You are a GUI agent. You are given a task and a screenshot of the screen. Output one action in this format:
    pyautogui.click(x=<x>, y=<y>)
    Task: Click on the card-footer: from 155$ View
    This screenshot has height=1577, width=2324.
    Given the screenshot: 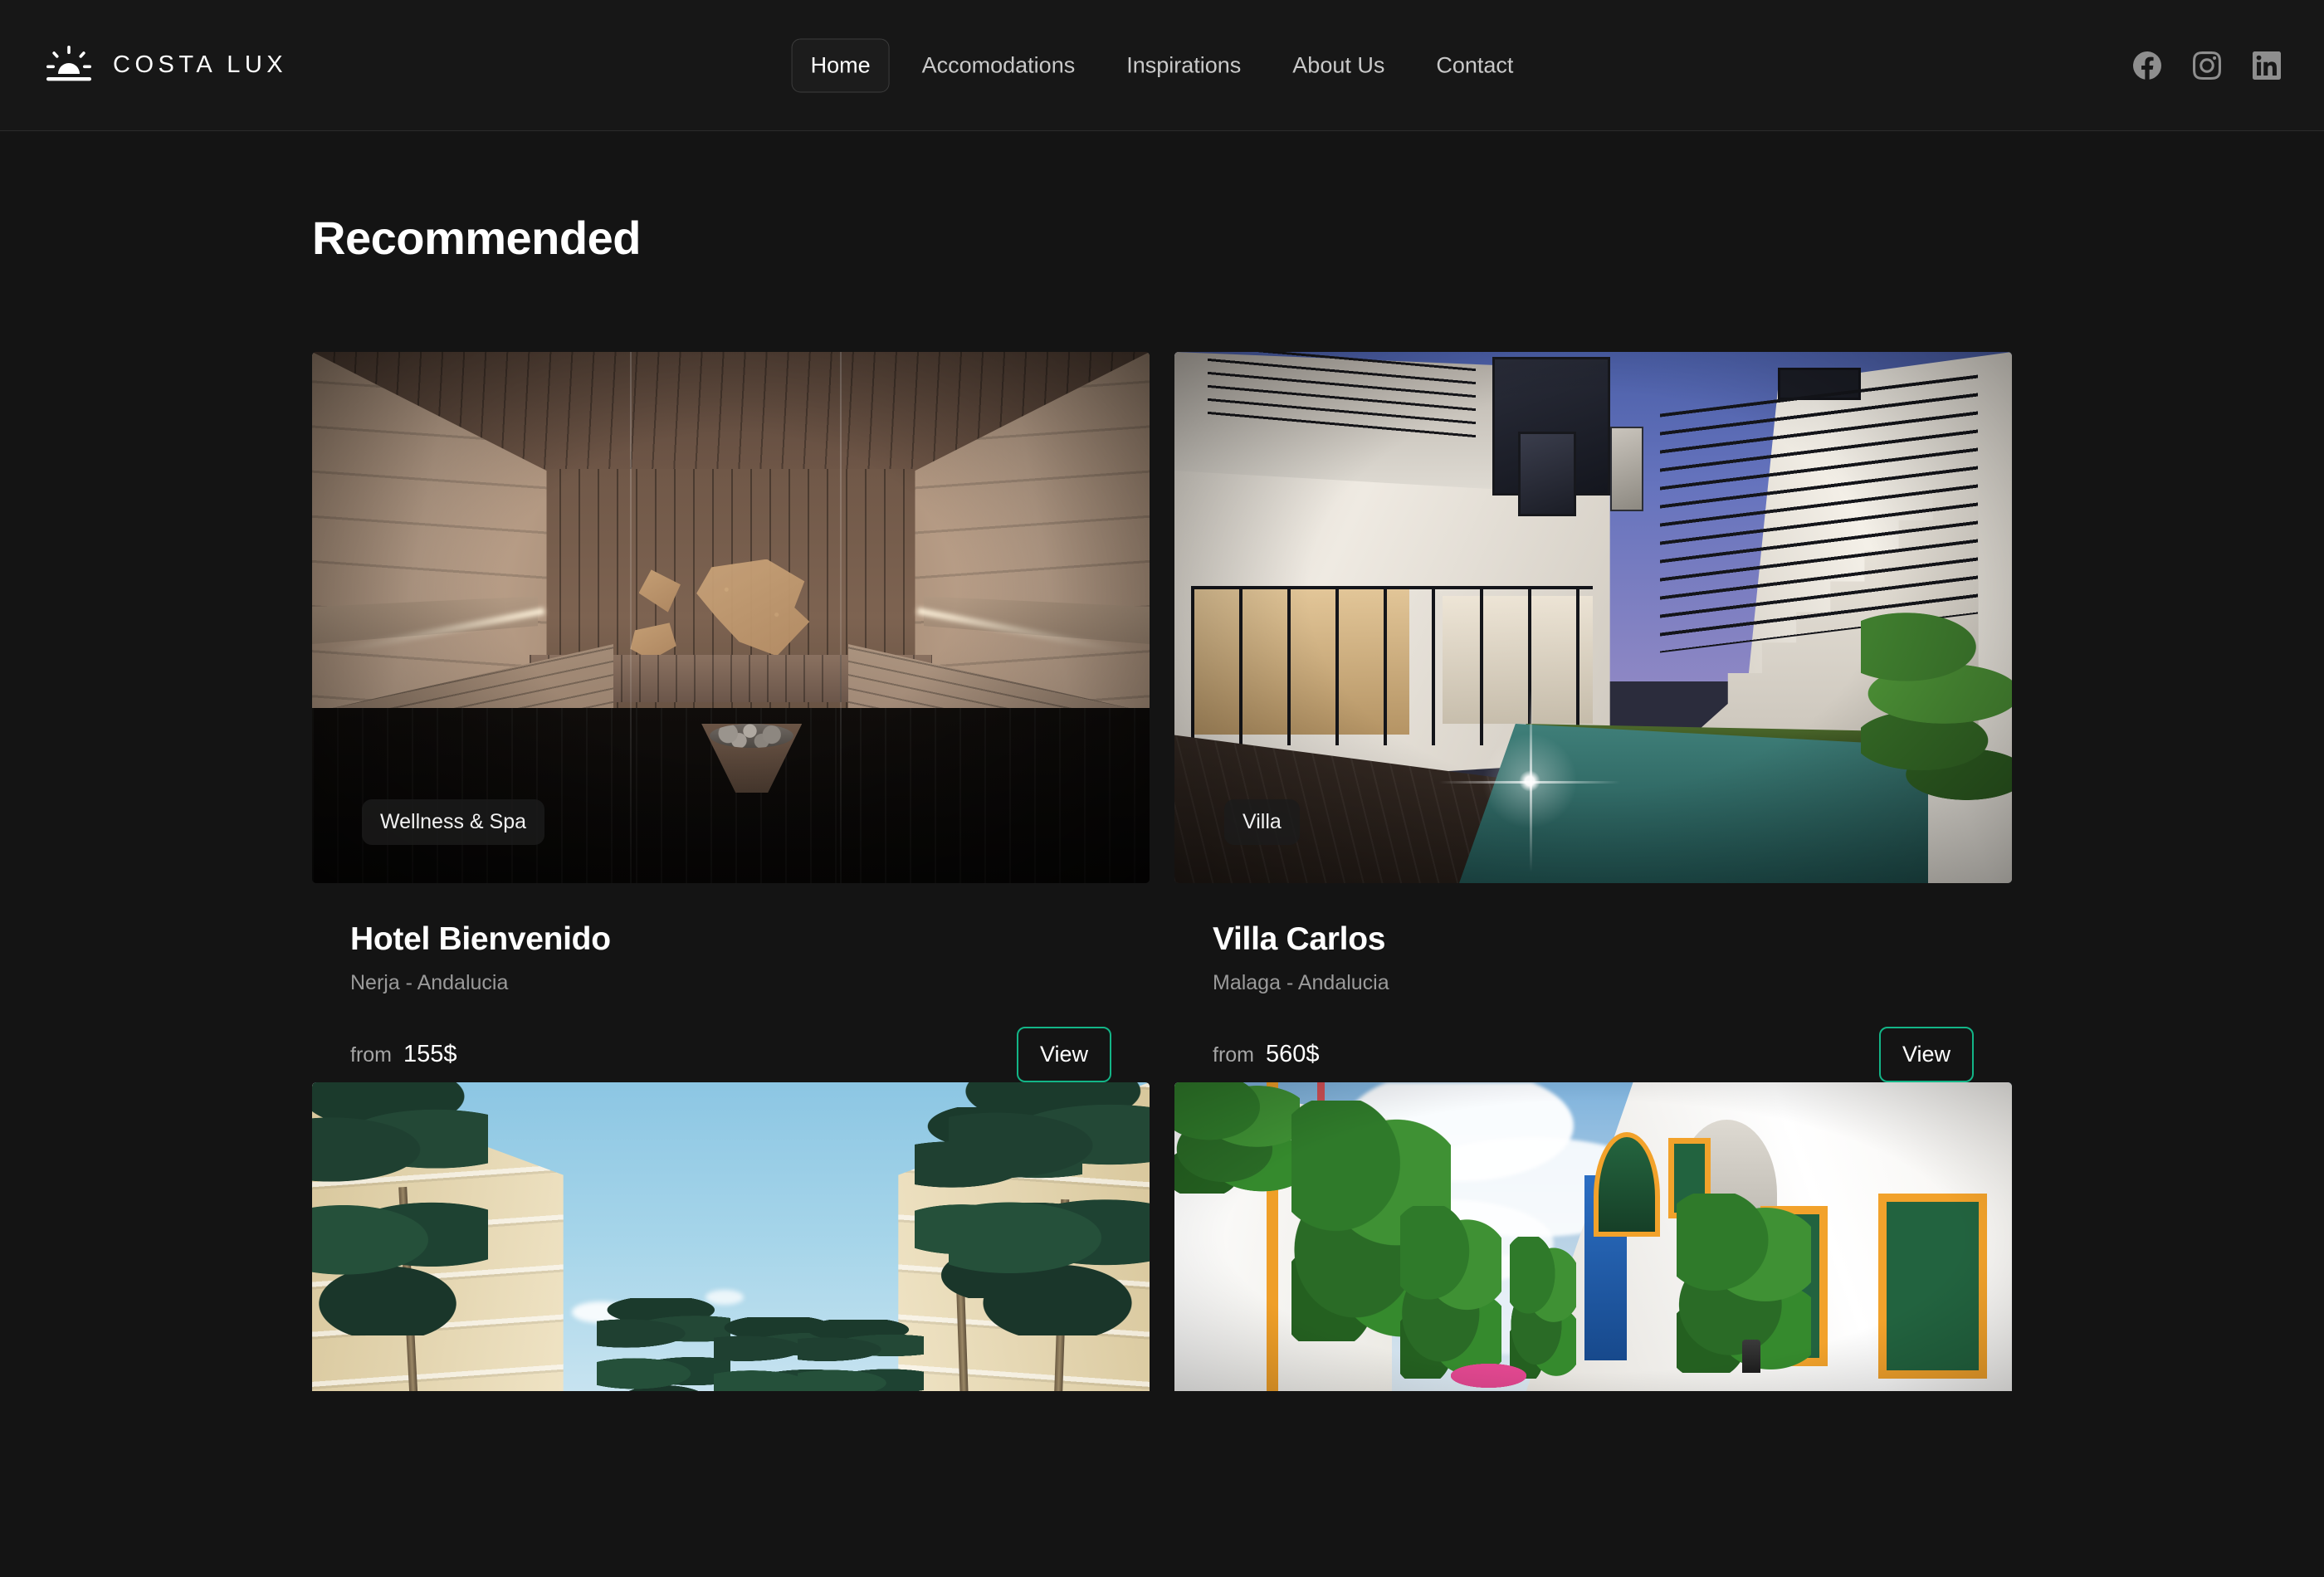 What is the action you would take?
    pyautogui.click(x=730, y=1055)
    